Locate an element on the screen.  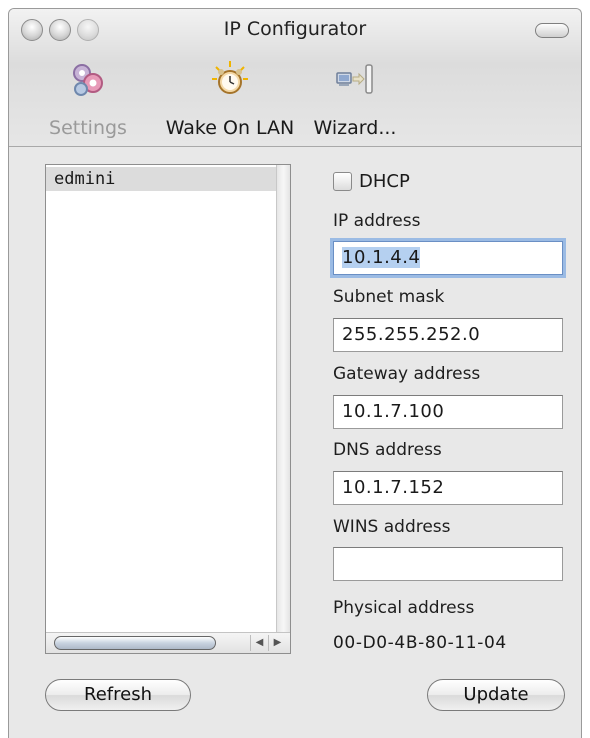
dns-address-field: 10.1.7.152 is located at coordinates (448, 488).